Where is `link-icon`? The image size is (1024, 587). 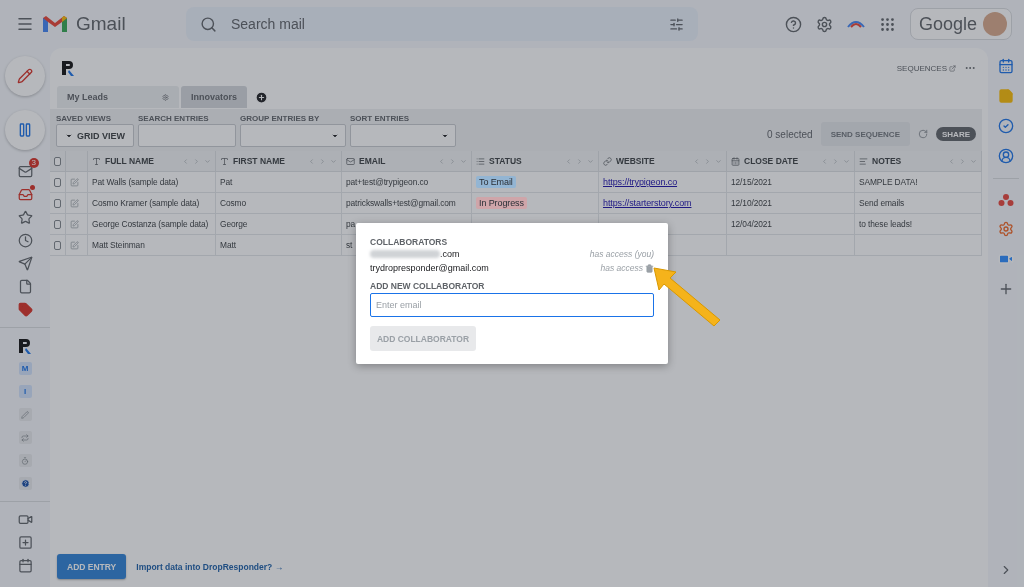
link-icon is located at coordinates (607, 161).